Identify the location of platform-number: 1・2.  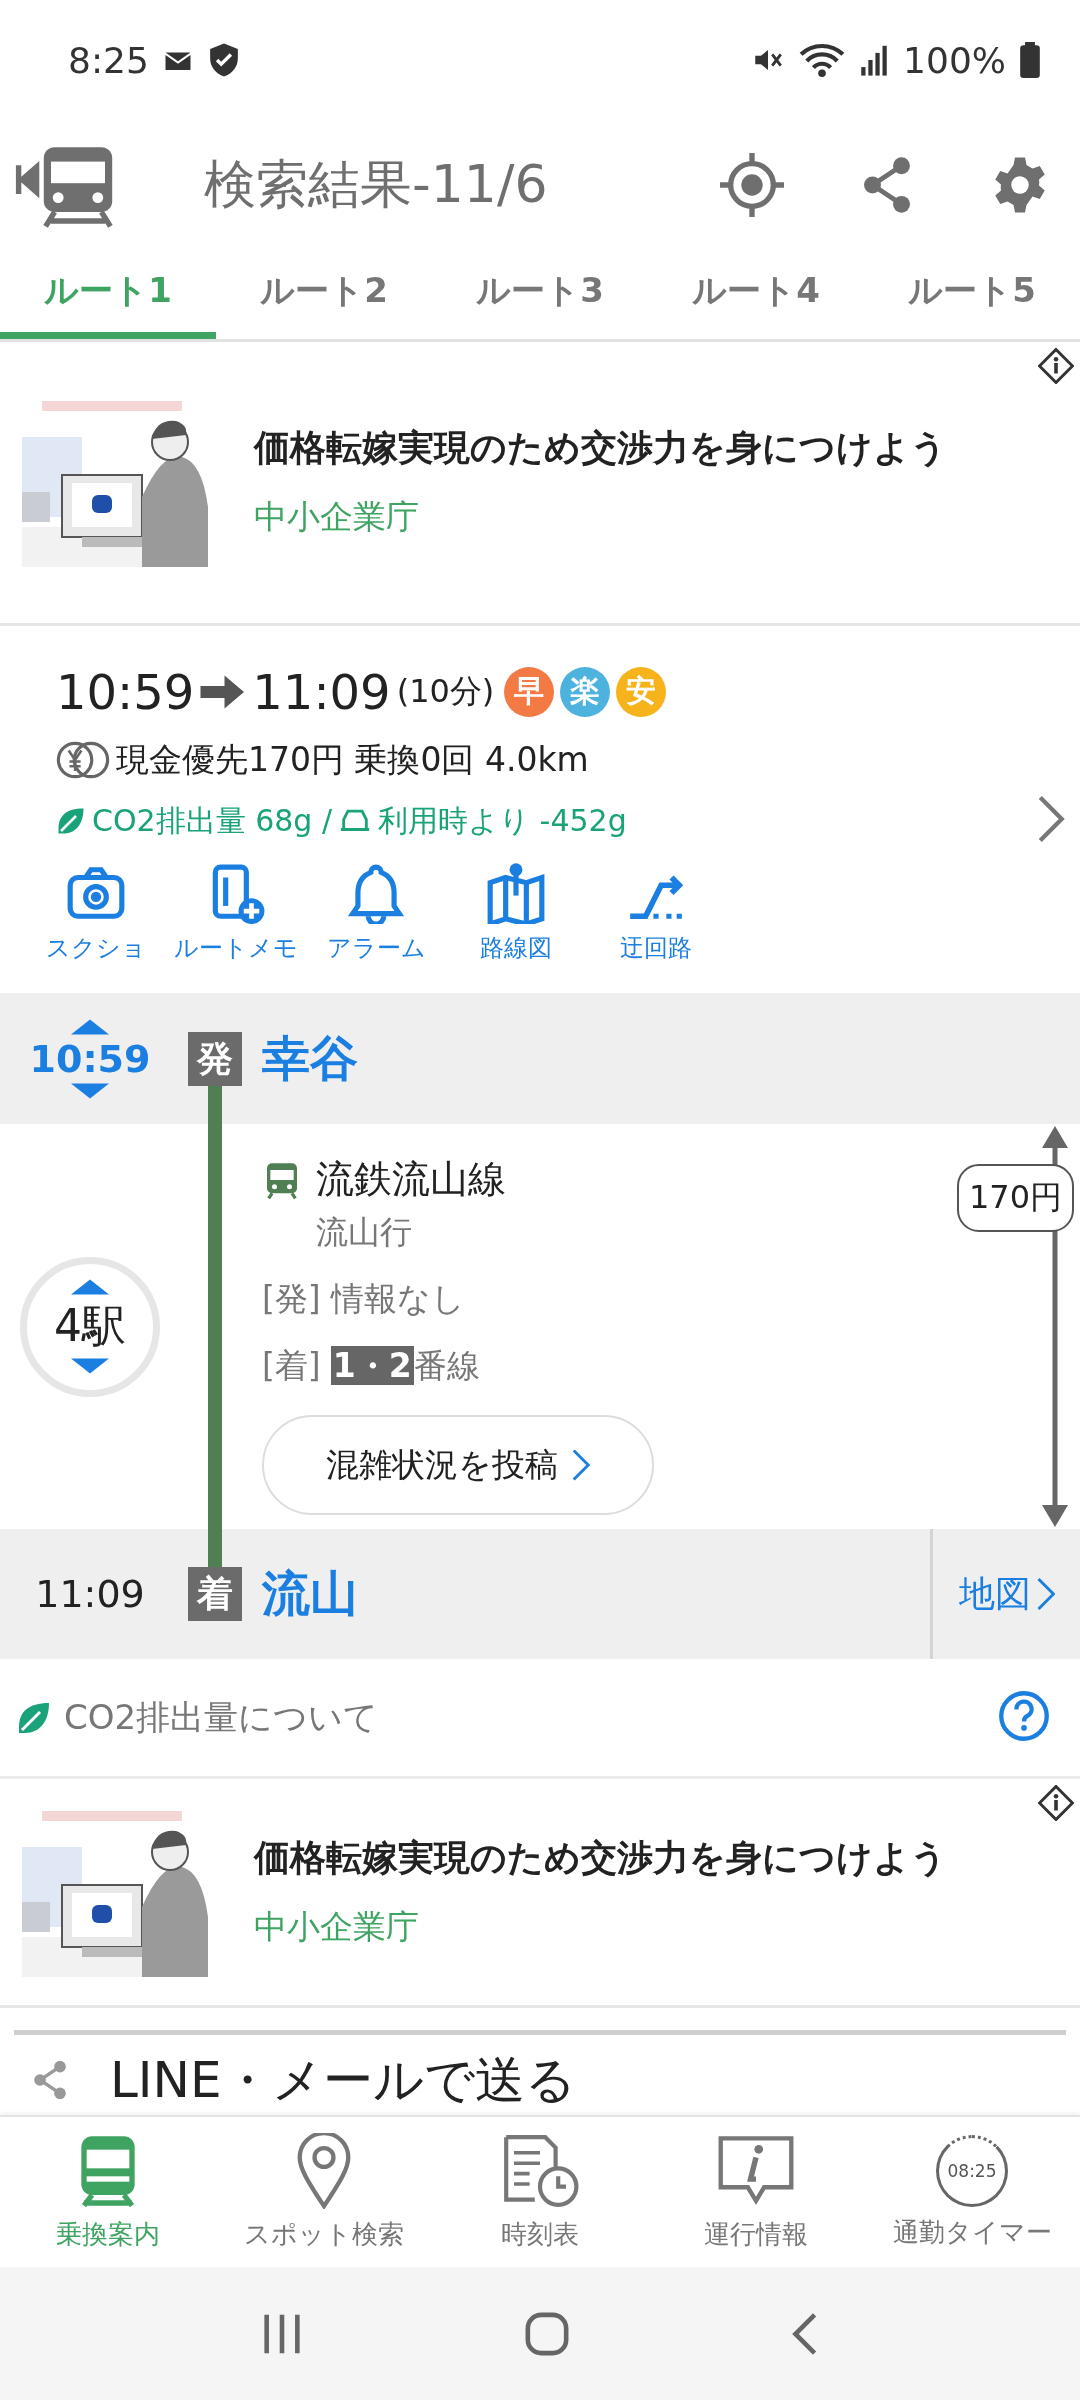
(372, 1366).